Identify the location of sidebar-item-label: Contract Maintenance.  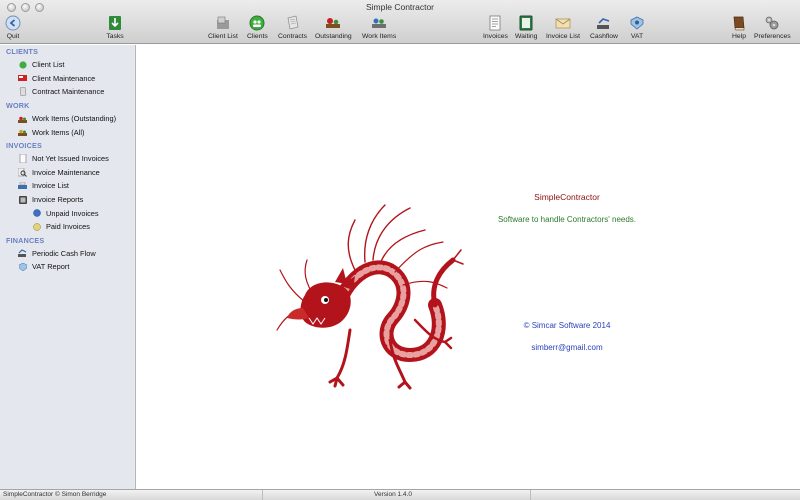
(68, 92).